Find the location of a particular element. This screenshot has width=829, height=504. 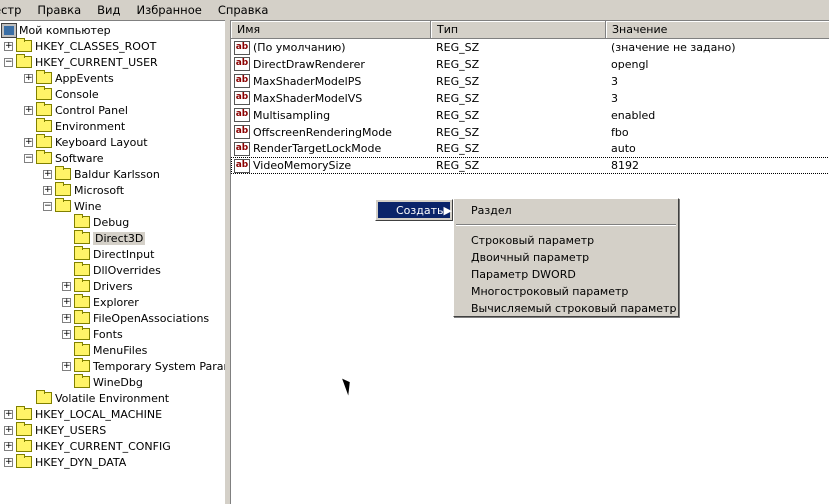

tree-node: − HKEY_CURRENT_USER is located at coordinates (81, 62).